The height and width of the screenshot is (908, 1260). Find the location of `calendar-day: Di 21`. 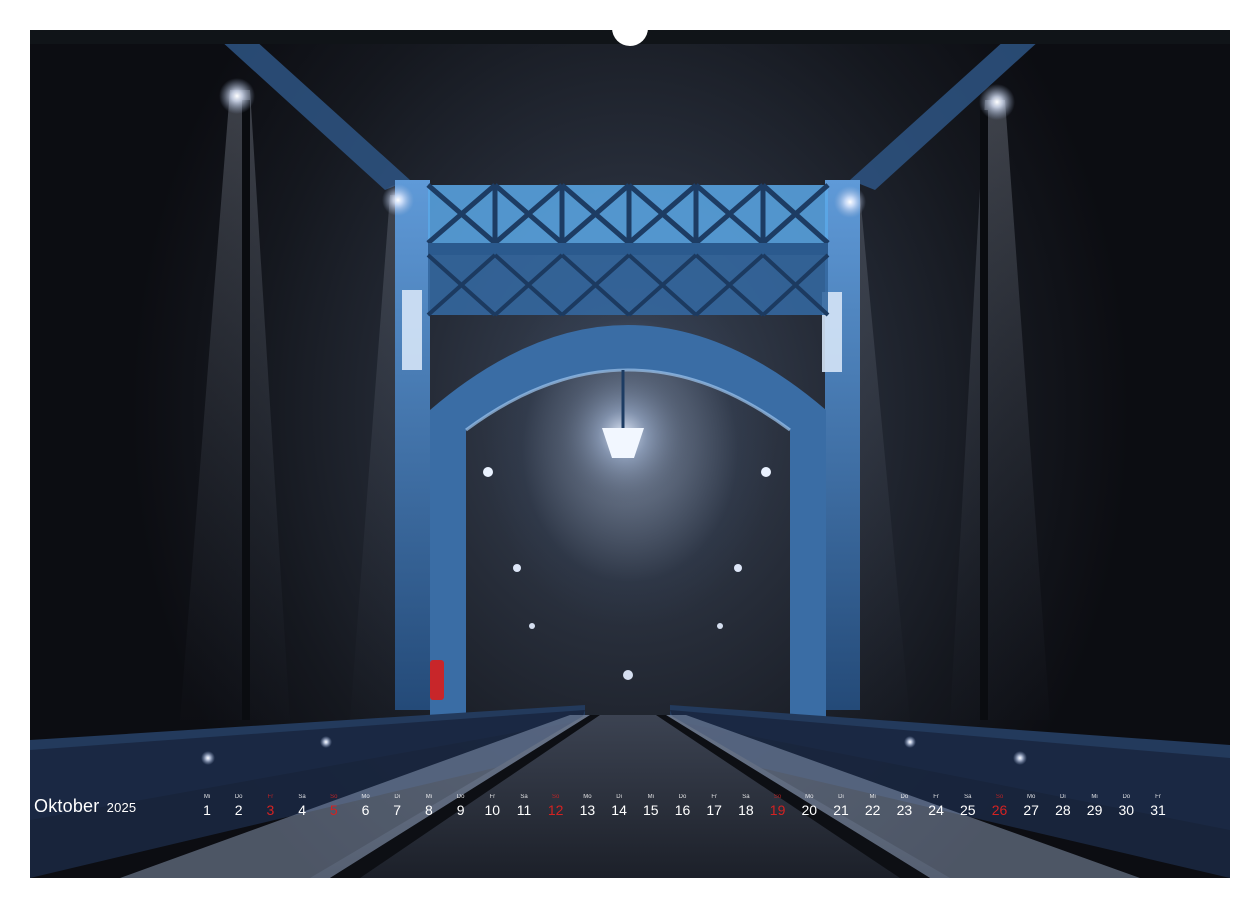

calendar-day: Di 21 is located at coordinates (841, 806).